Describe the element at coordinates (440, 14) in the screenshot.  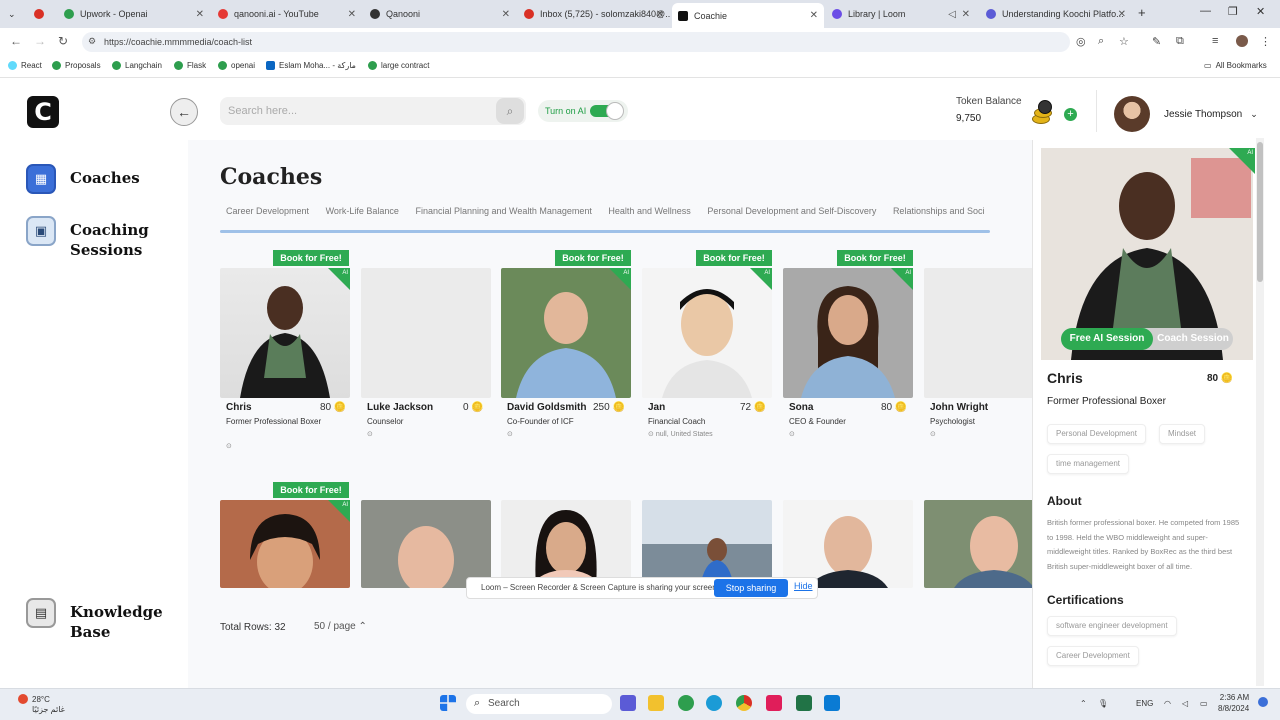
I see `browser-tab: Qanooni ✕` at that location.